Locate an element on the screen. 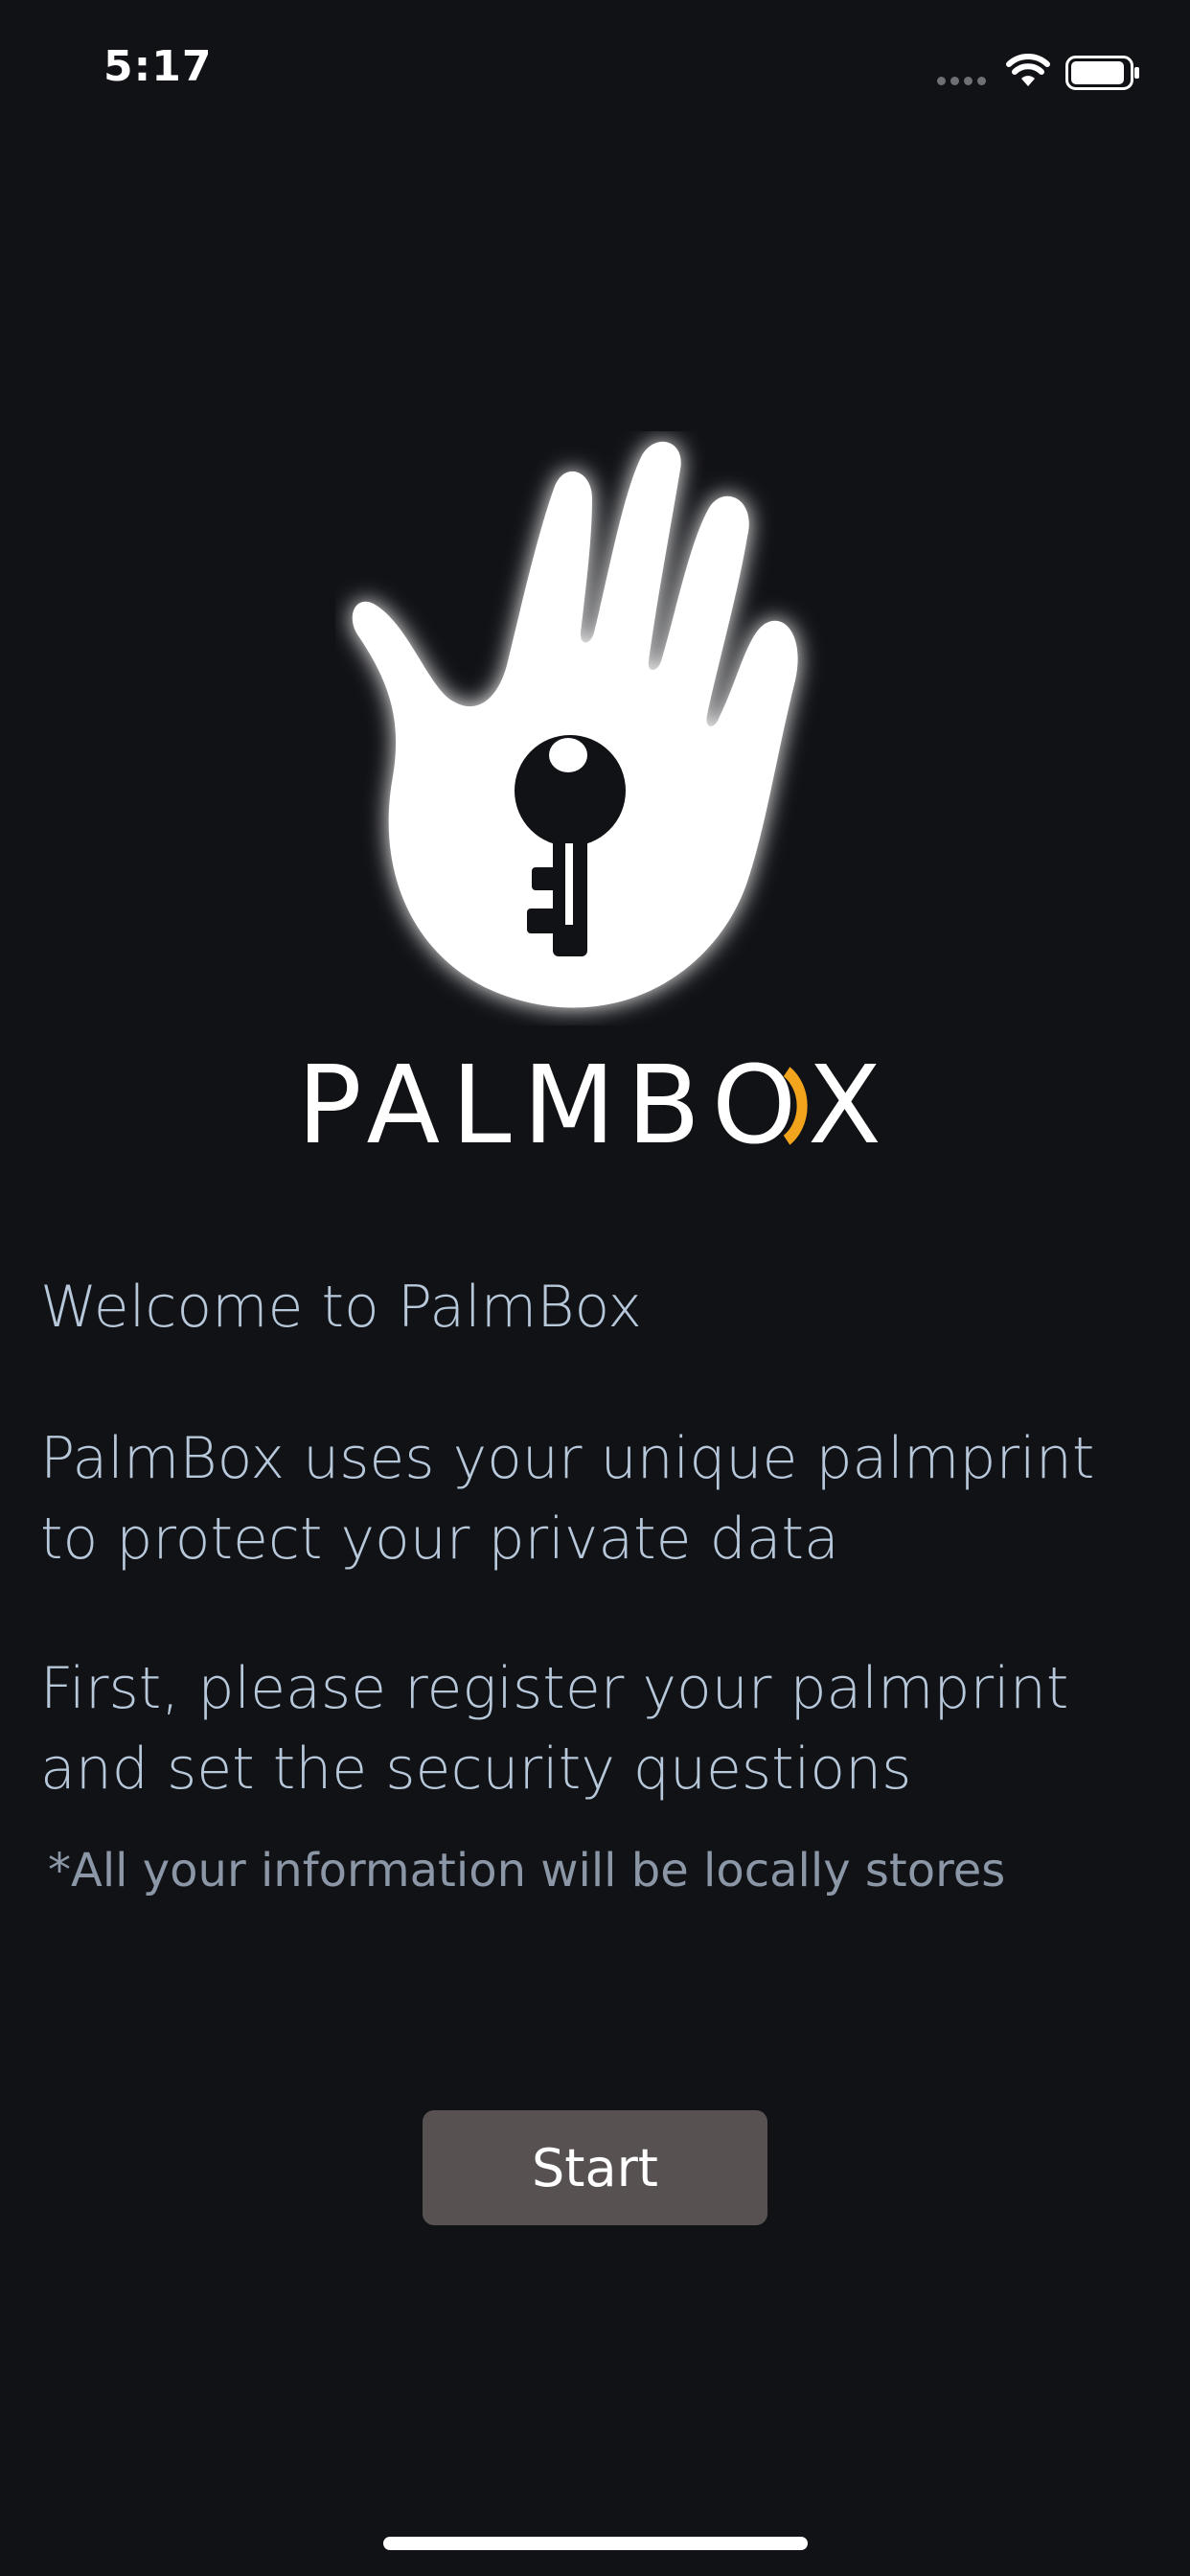 This screenshot has width=1190, height=2576. home-indicator is located at coordinates (595, 2543).